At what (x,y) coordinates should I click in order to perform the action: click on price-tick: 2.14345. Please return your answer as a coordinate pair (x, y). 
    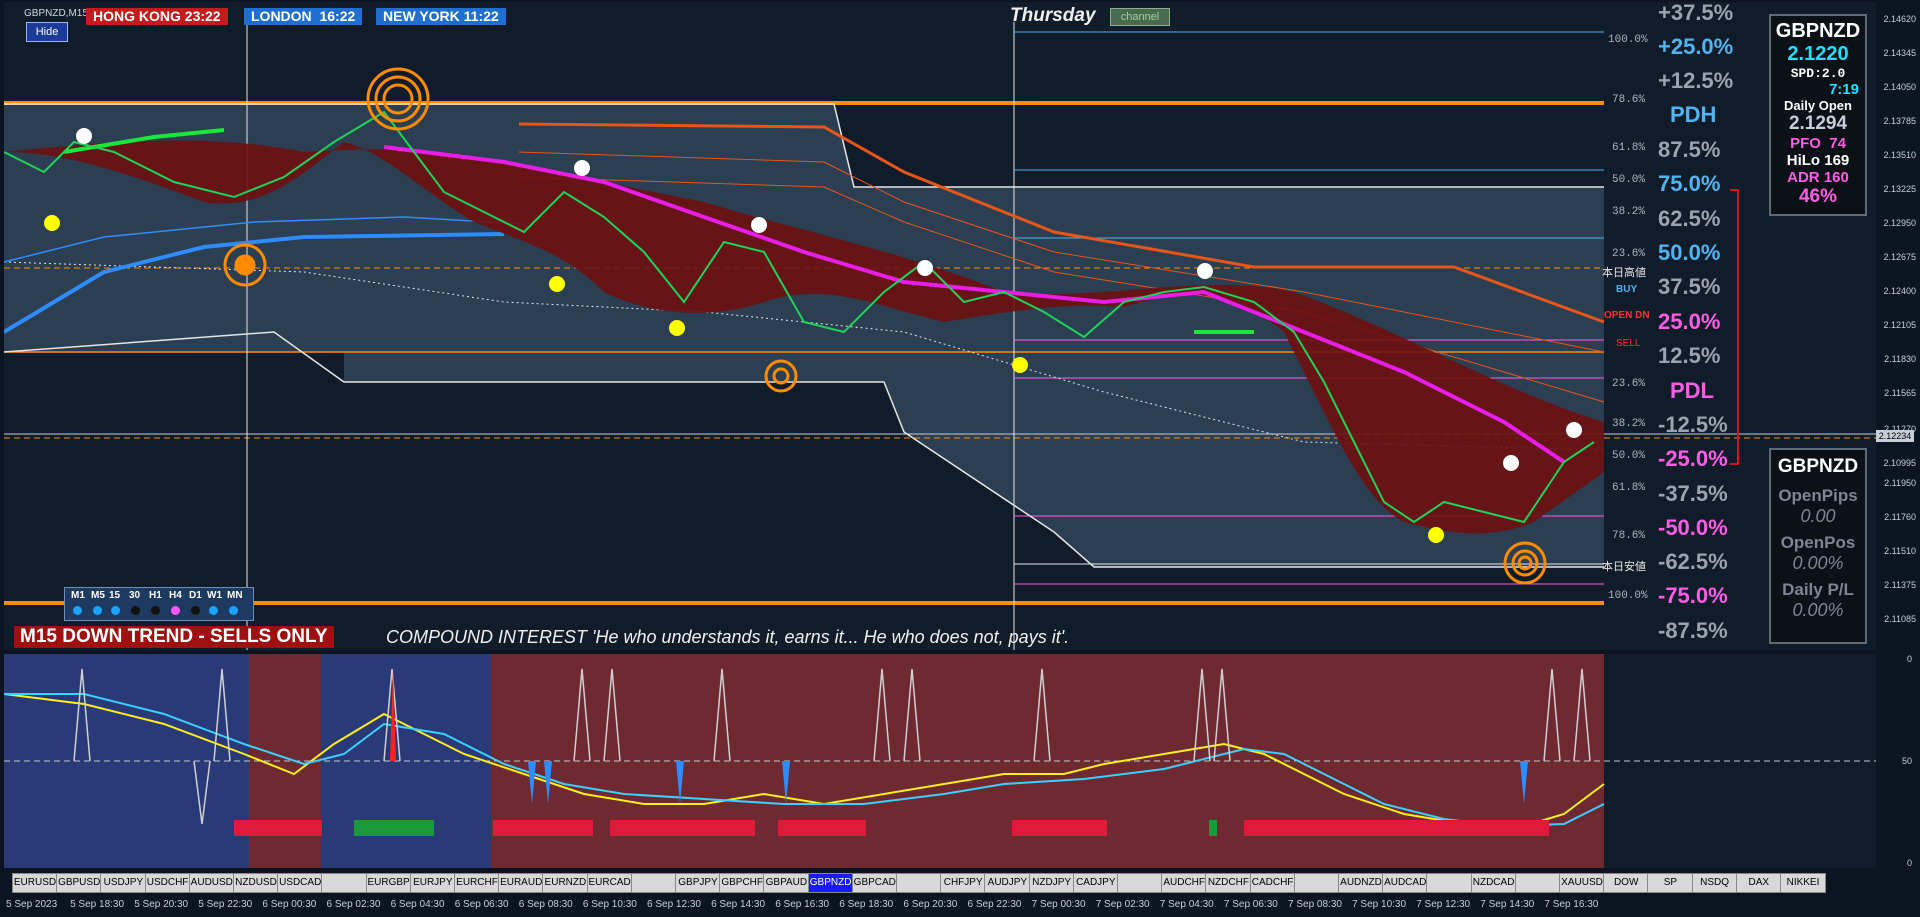
    Looking at the image, I should click on (1899, 53).